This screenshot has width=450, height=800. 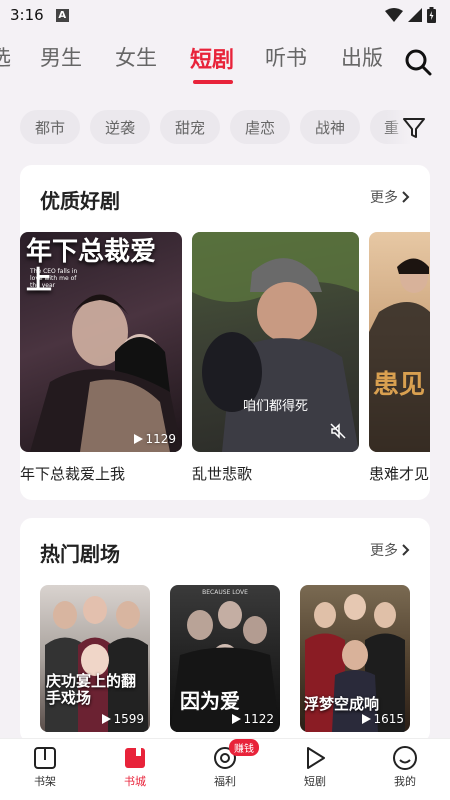 I want to click on play-count: 1615, so click(x=382, y=719).